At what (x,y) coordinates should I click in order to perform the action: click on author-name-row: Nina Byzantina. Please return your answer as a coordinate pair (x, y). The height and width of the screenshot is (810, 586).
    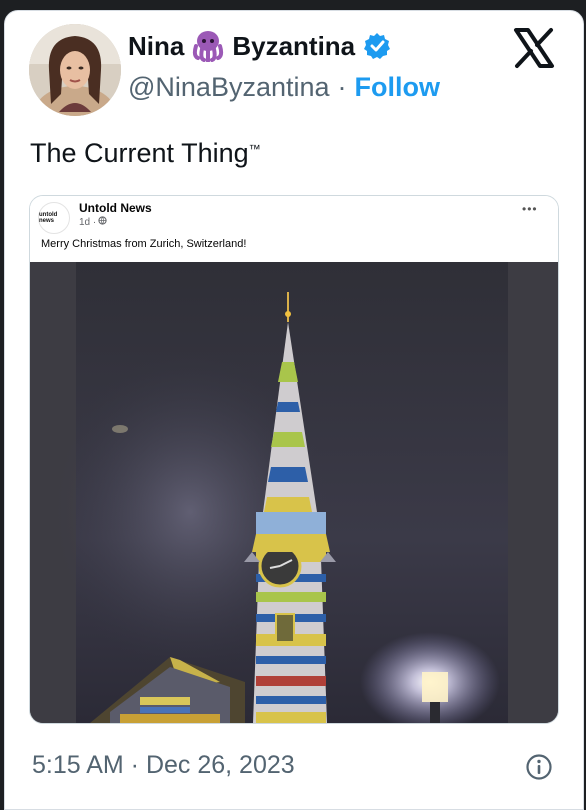
    Looking at the image, I should click on (259, 46).